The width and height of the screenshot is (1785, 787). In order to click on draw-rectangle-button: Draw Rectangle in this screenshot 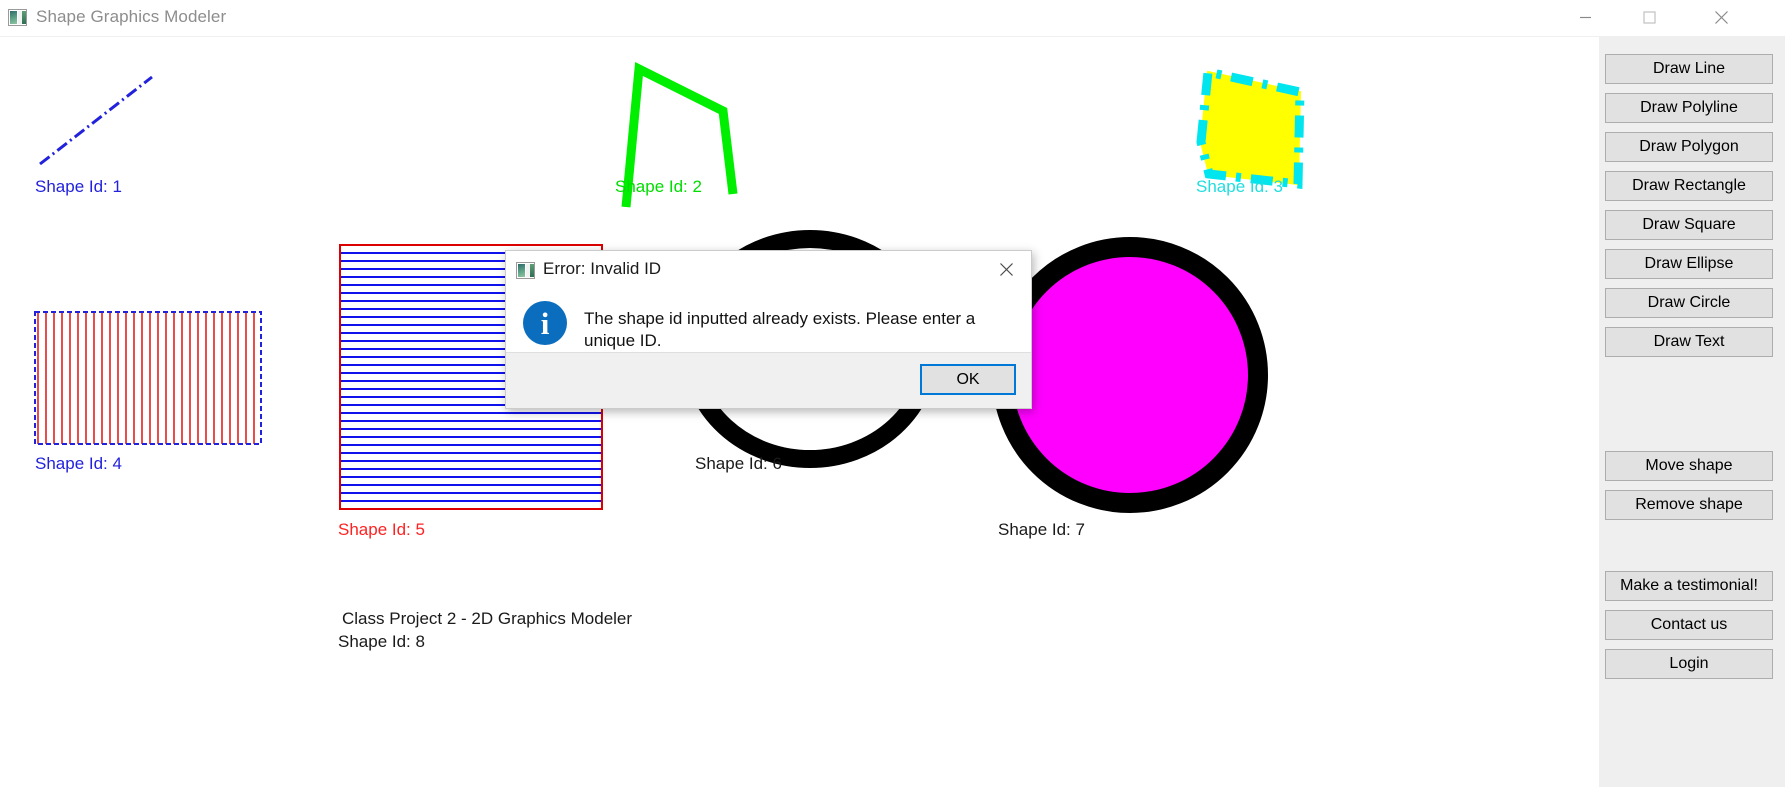, I will do `click(1689, 186)`.